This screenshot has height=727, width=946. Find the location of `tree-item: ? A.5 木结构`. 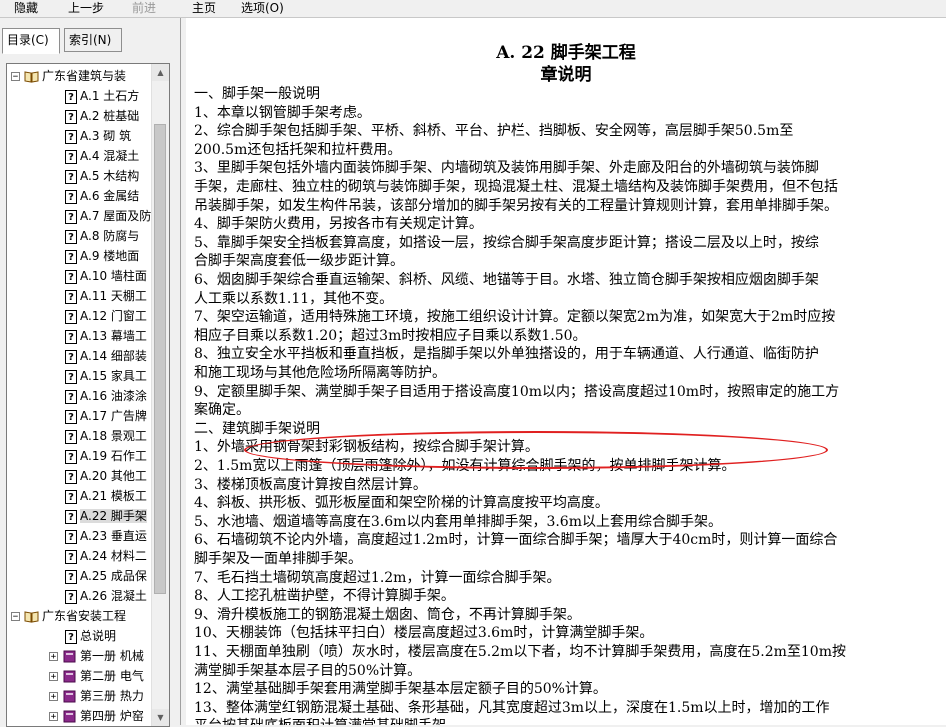

tree-item: ? A.5 木结构 is located at coordinates (102, 176).